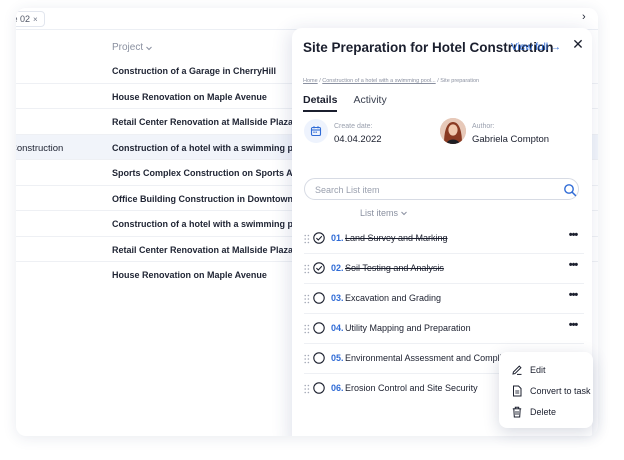 The width and height of the screenshot is (624, 460). Describe the element at coordinates (379, 213) in the screenshot. I see `list-items-label: List items` at that location.